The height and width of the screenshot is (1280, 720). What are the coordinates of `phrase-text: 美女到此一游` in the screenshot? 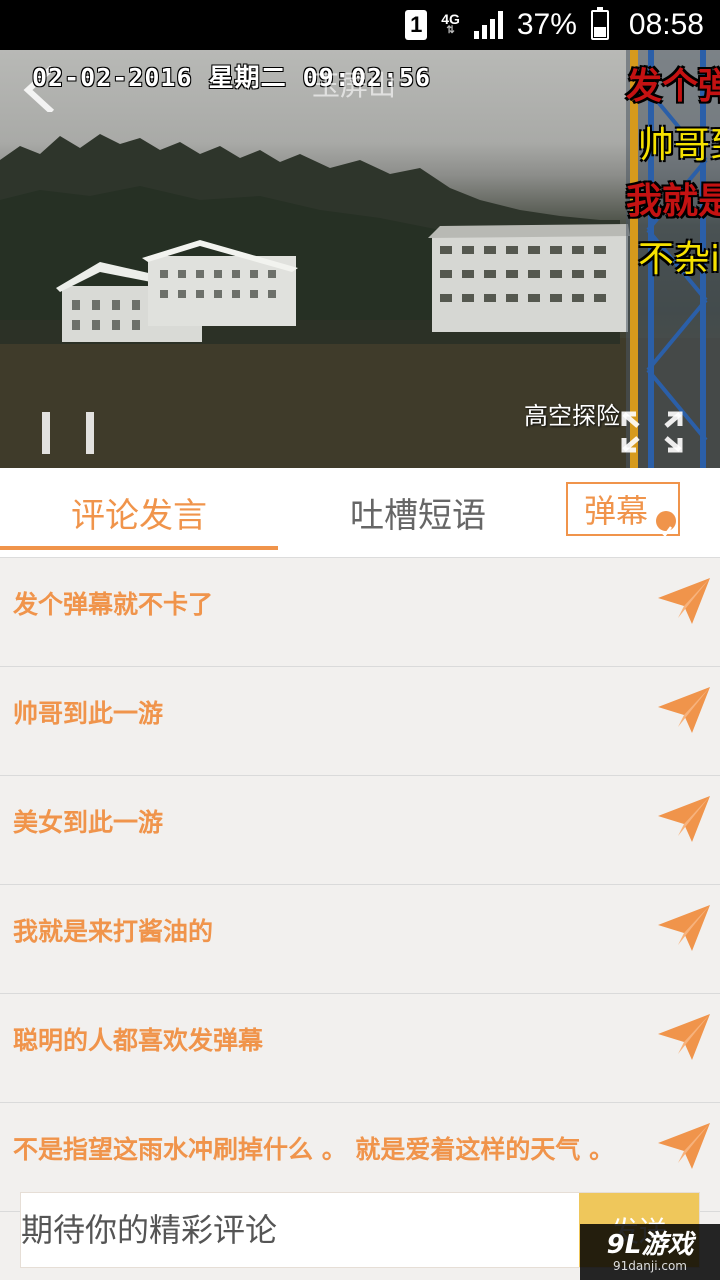 It's located at (88, 822).